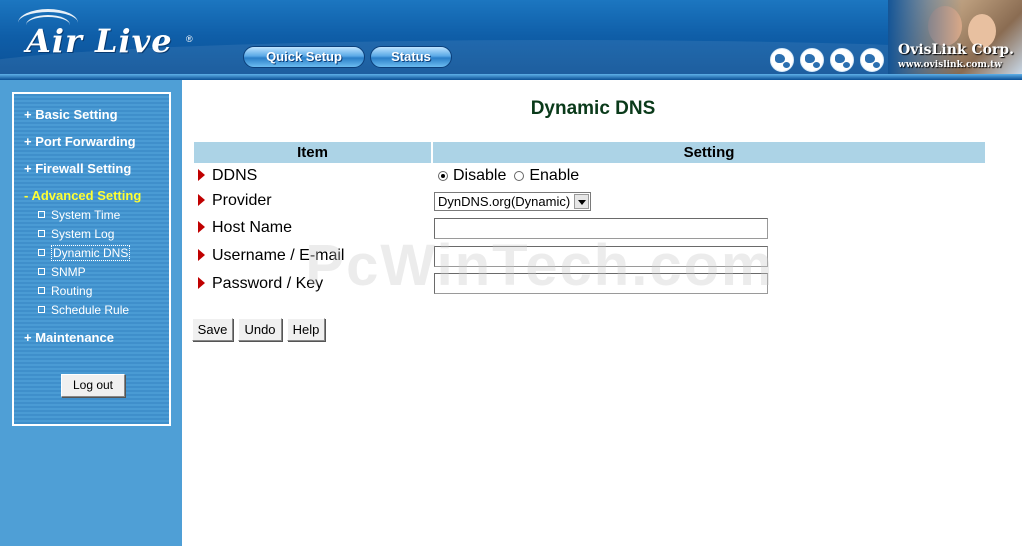 This screenshot has height=546, width=1022. Describe the element at coordinates (709, 152) in the screenshot. I see `column-header-setting: Setting` at that location.